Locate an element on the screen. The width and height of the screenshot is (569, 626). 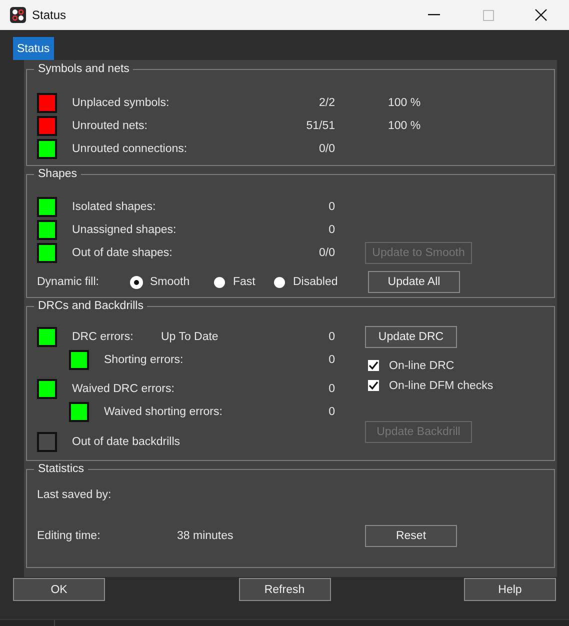
drc-status: Up To Date is located at coordinates (189, 336).